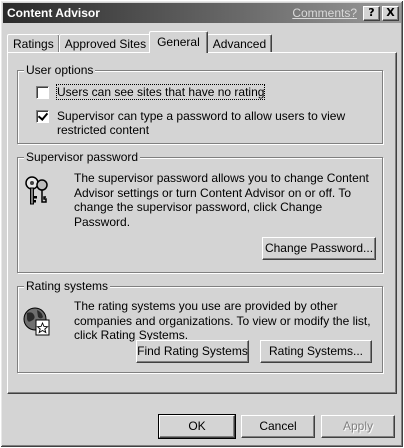 This screenshot has height=448, width=404. I want to click on tab-ratings: Ratings, so click(33, 43).